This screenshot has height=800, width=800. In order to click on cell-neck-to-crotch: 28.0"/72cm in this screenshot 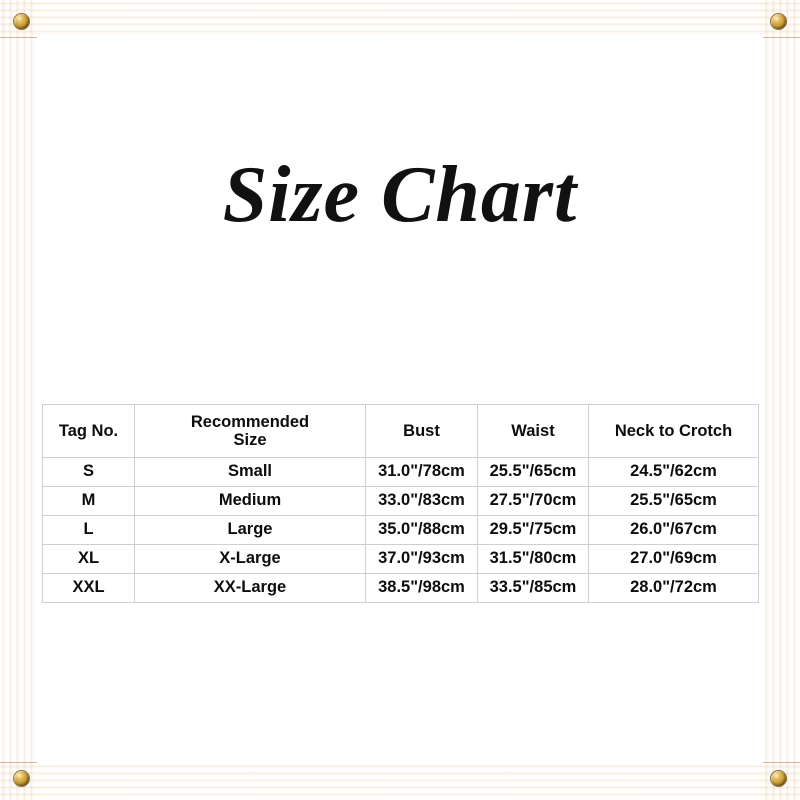, I will do `click(673, 588)`.